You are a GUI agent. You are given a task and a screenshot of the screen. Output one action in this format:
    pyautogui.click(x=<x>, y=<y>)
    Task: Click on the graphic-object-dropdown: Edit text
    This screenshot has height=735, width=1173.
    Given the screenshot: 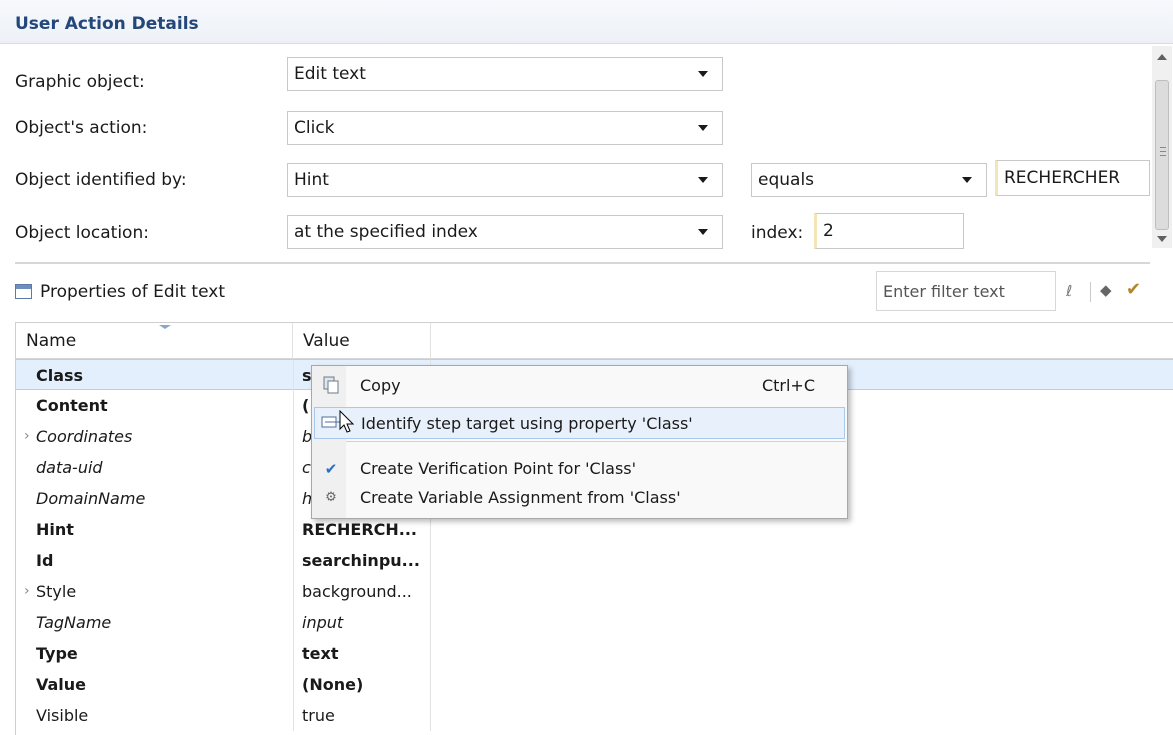 What is the action you would take?
    pyautogui.click(x=505, y=74)
    